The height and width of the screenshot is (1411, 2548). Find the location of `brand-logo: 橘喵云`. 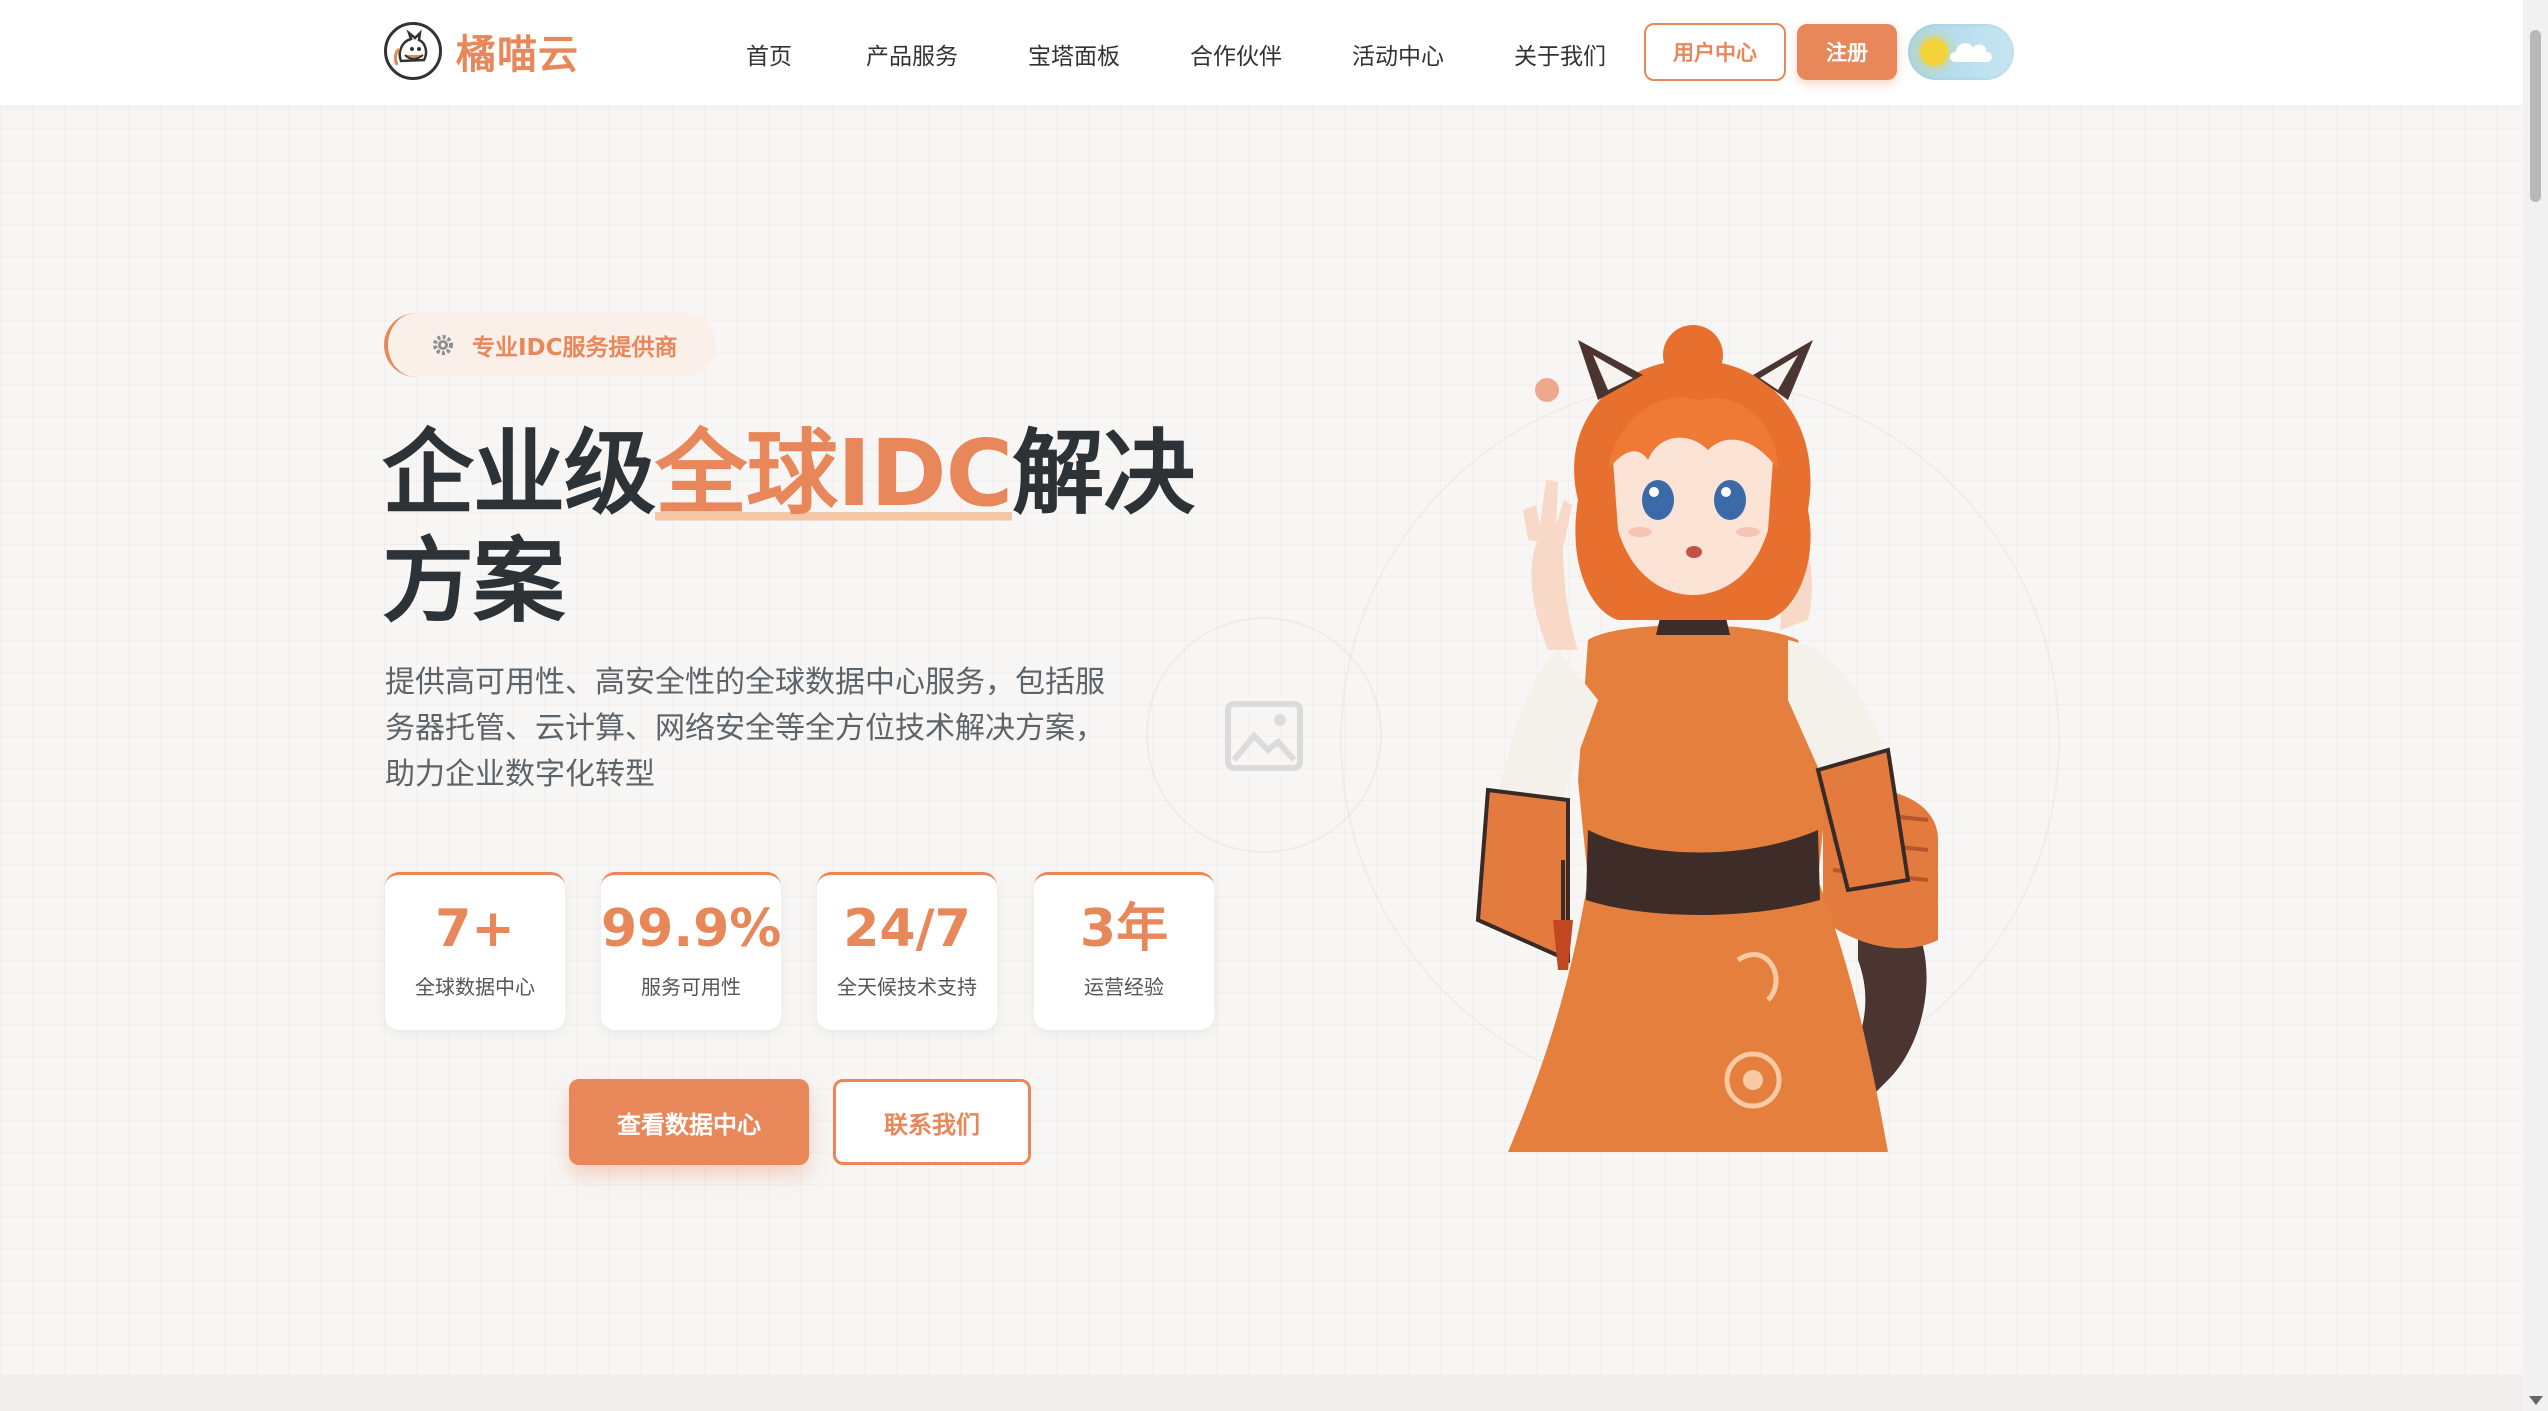

brand-logo: 橘喵云 is located at coordinates (481, 51).